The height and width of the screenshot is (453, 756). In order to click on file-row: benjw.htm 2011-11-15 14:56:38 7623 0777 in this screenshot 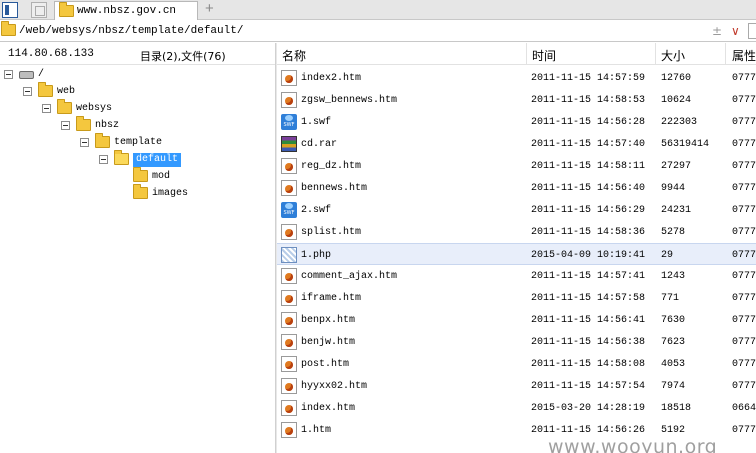, I will do `click(516, 342)`.